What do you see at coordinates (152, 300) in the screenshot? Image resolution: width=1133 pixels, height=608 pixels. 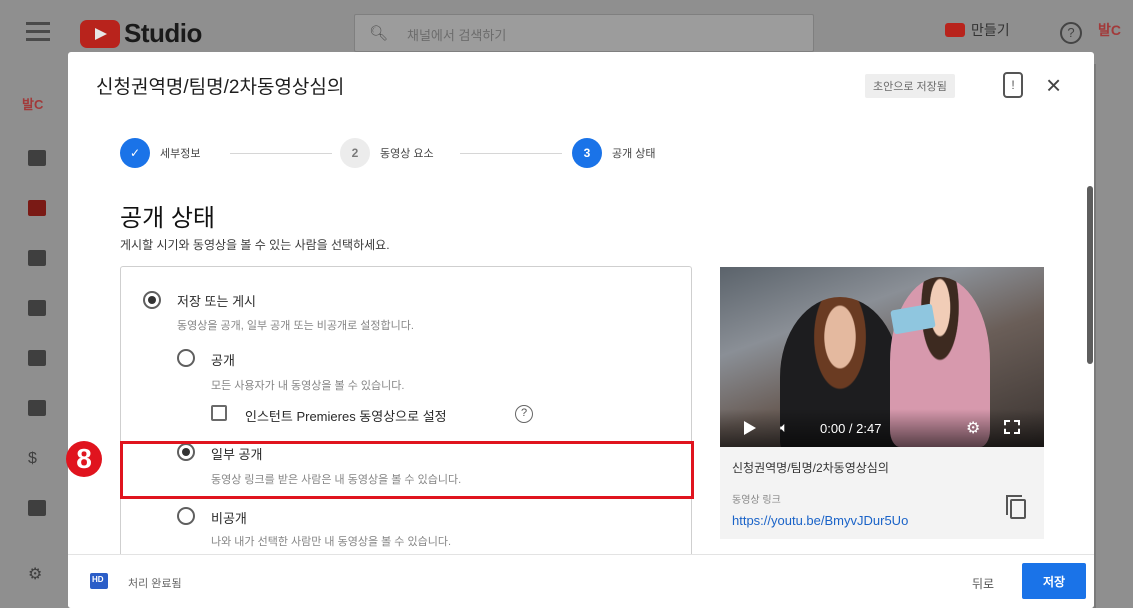 I see `save-publish-radio` at bounding box center [152, 300].